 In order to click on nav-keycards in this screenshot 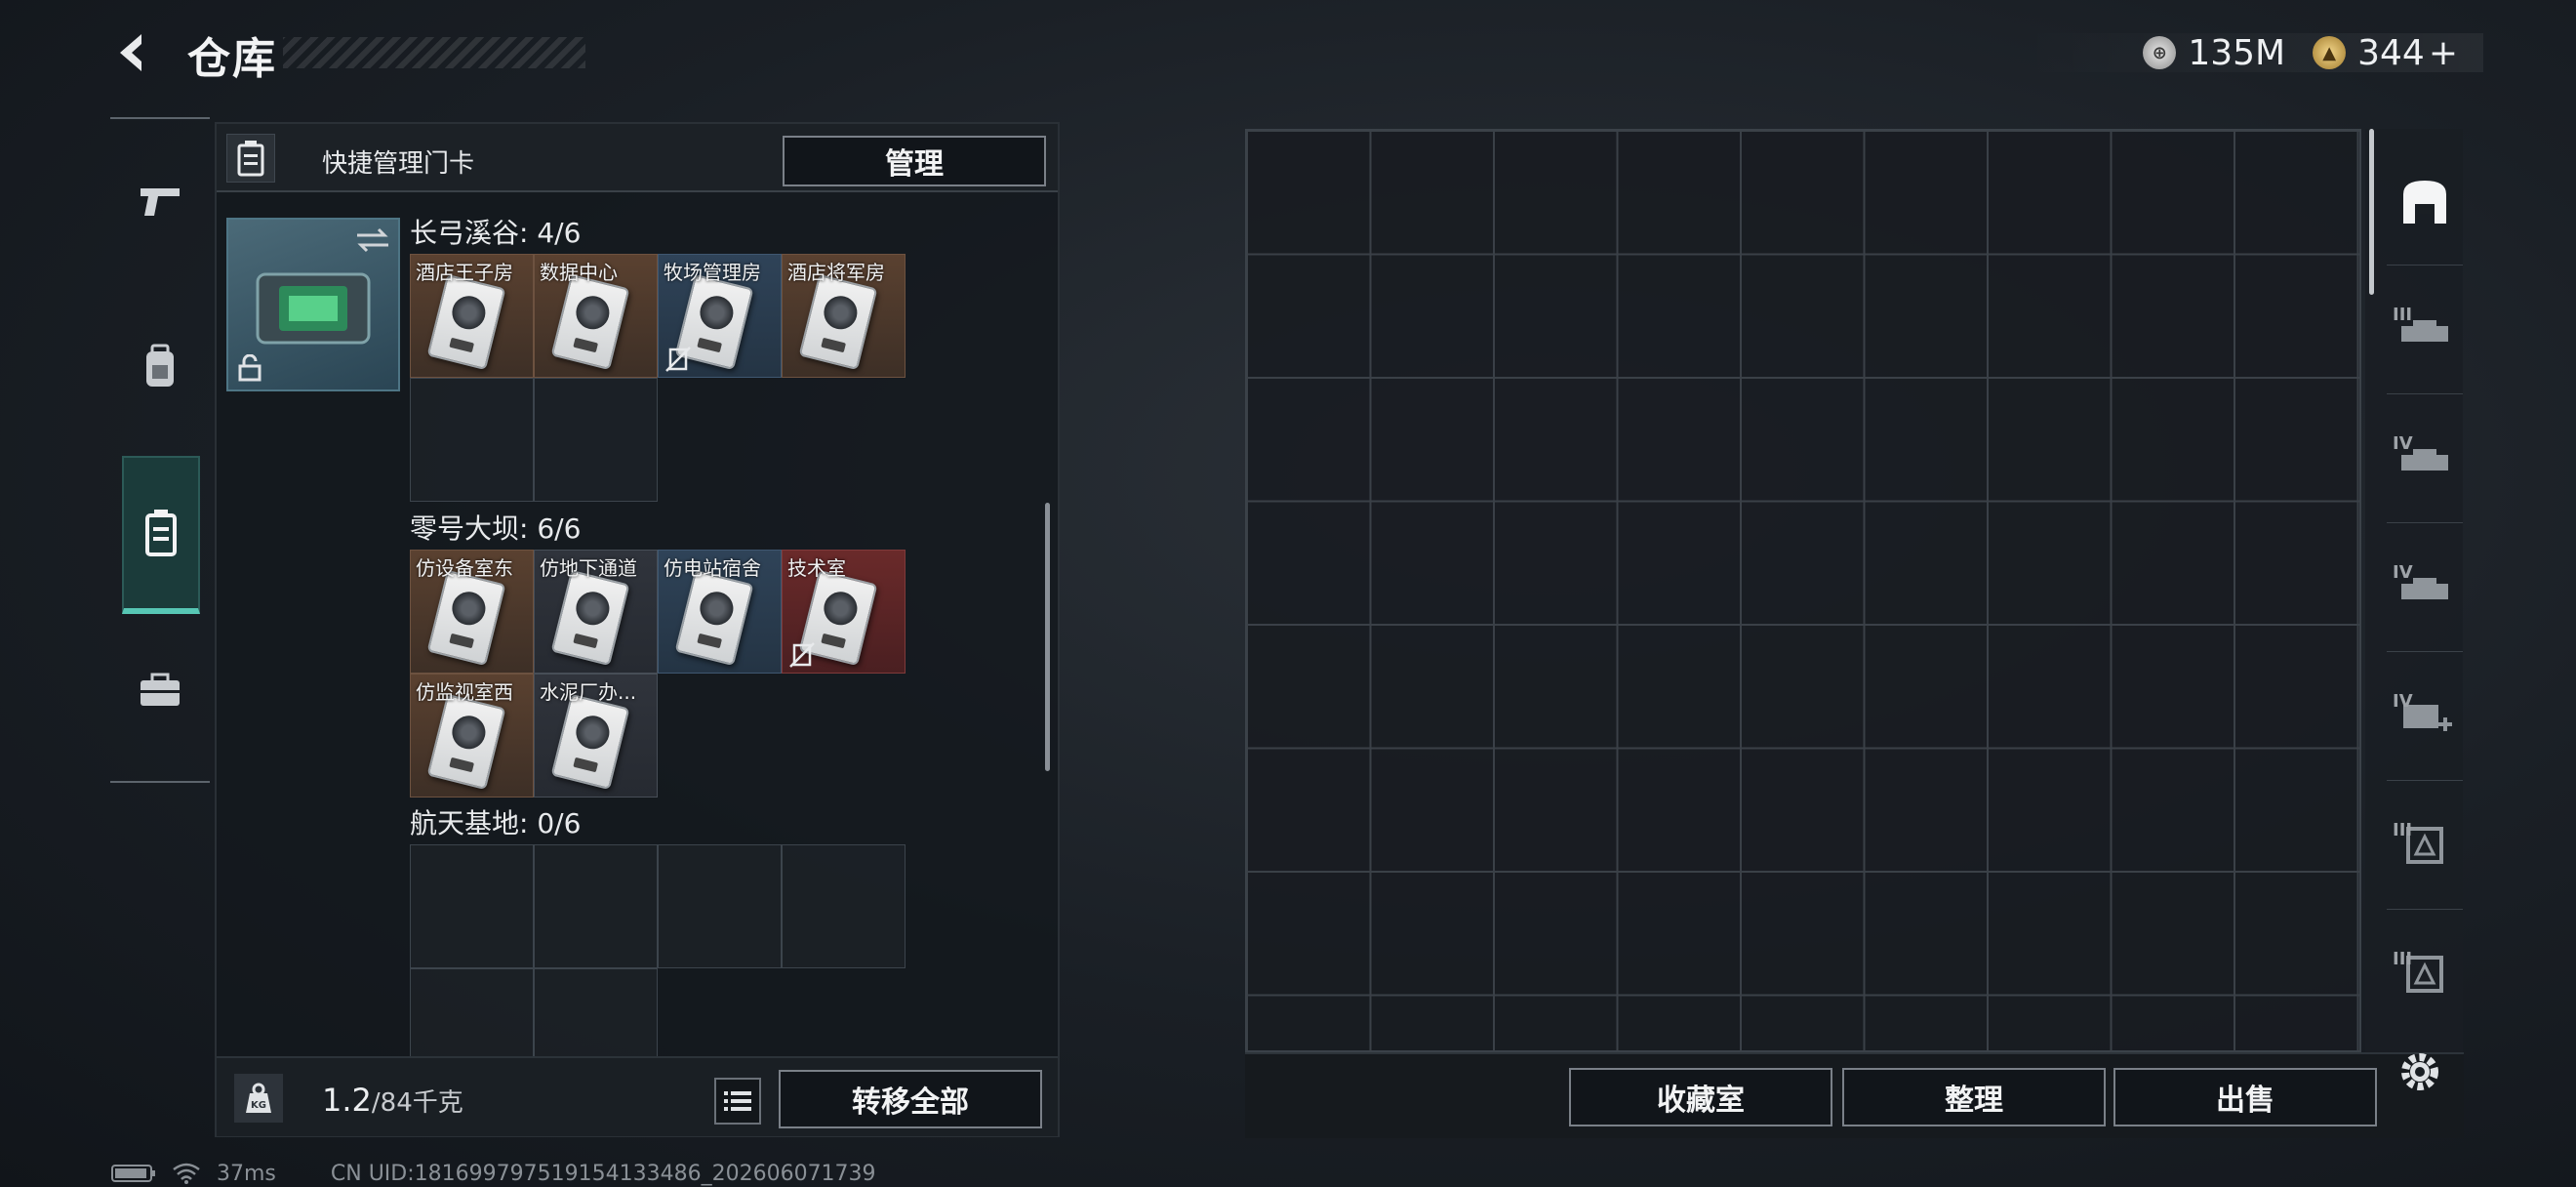, I will do `click(161, 535)`.